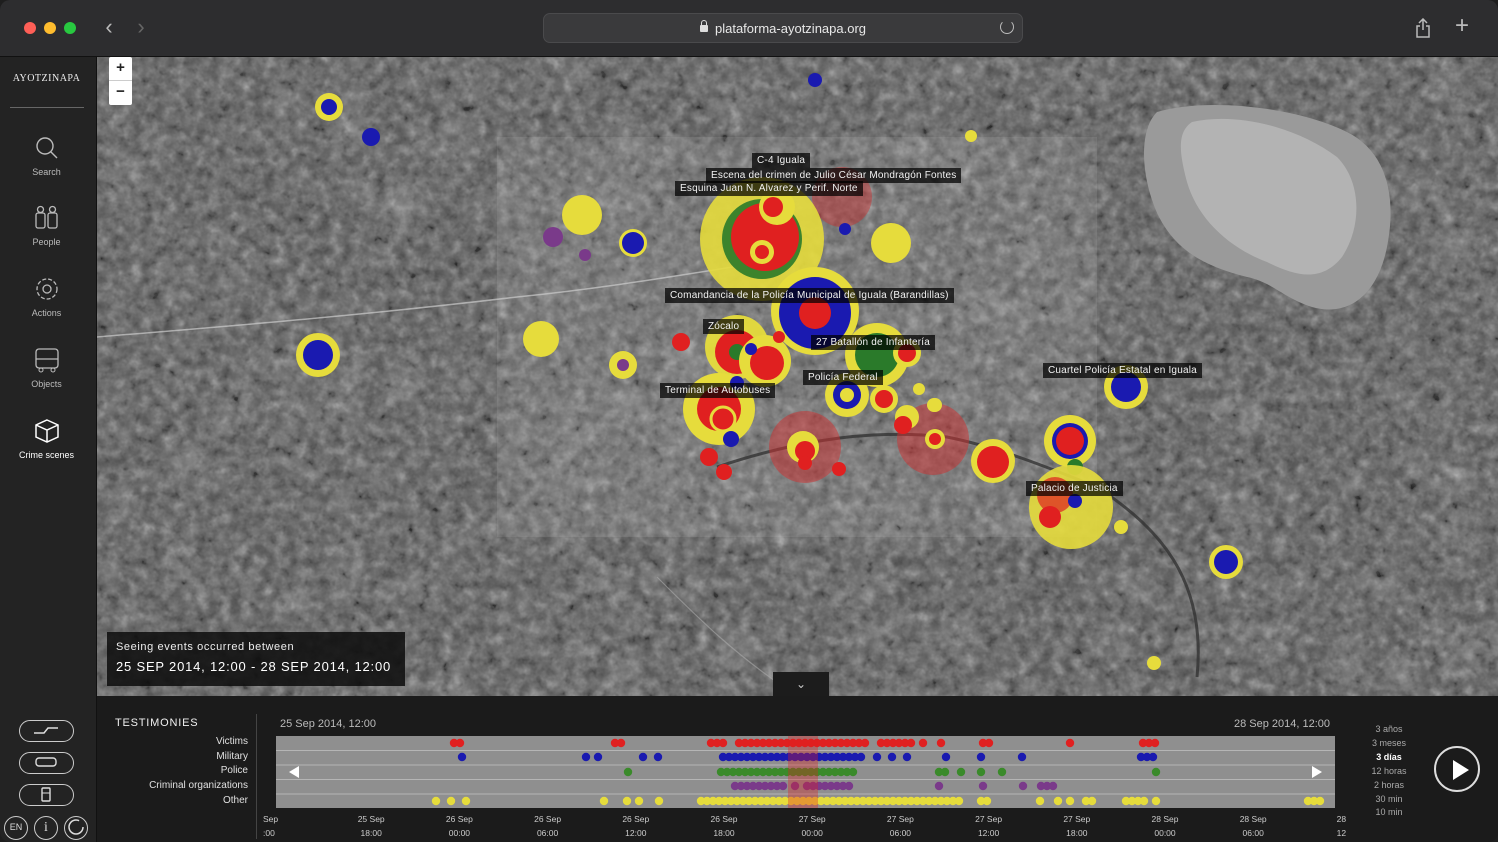 The width and height of the screenshot is (1498, 842). I want to click on map-label: C-4 Iguala, so click(781, 160).